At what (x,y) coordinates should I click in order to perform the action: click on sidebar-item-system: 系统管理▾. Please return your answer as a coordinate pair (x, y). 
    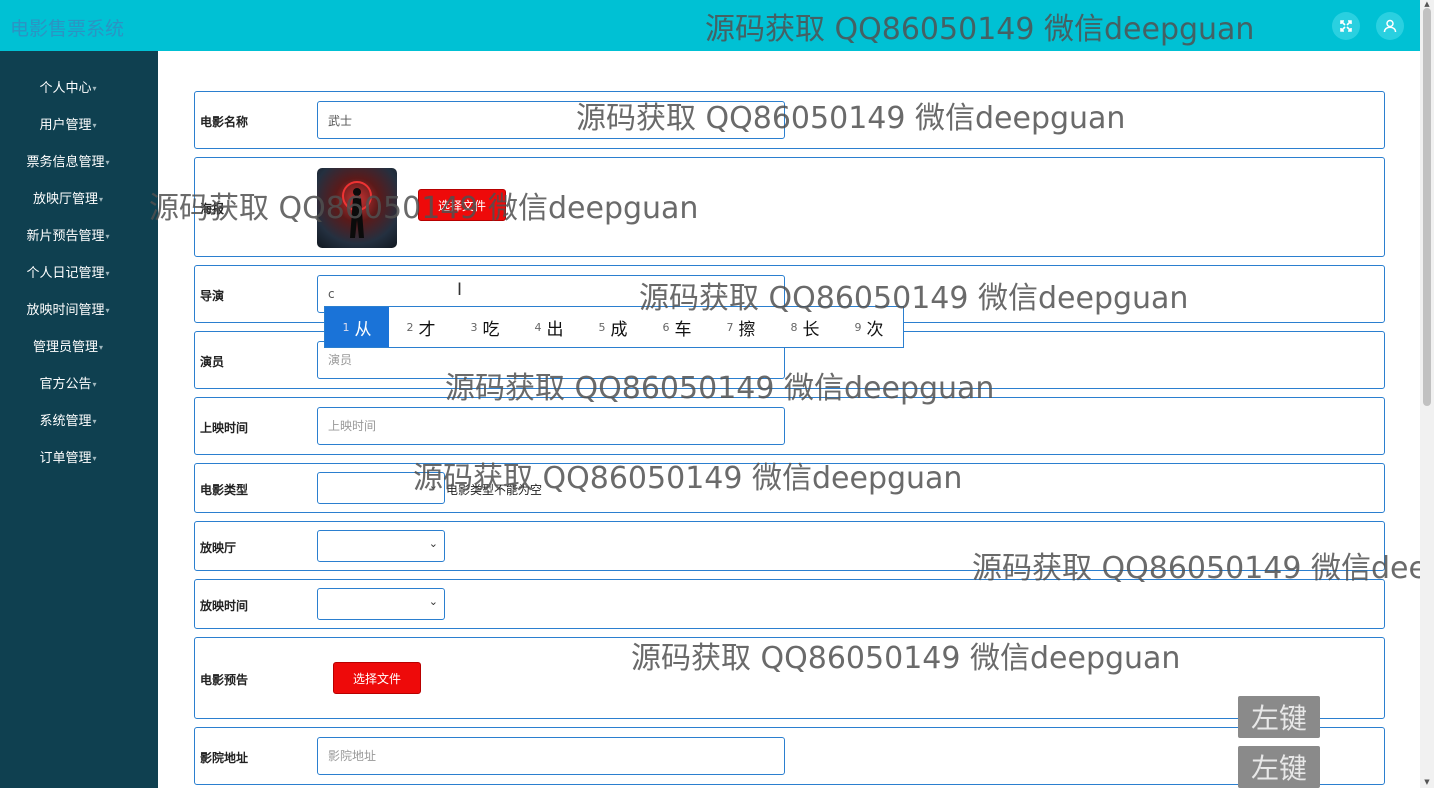
    Looking at the image, I should click on (68, 419).